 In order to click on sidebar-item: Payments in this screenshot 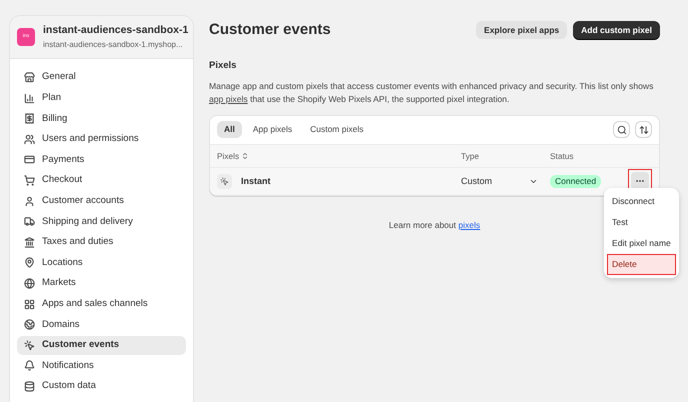, I will do `click(101, 160)`.